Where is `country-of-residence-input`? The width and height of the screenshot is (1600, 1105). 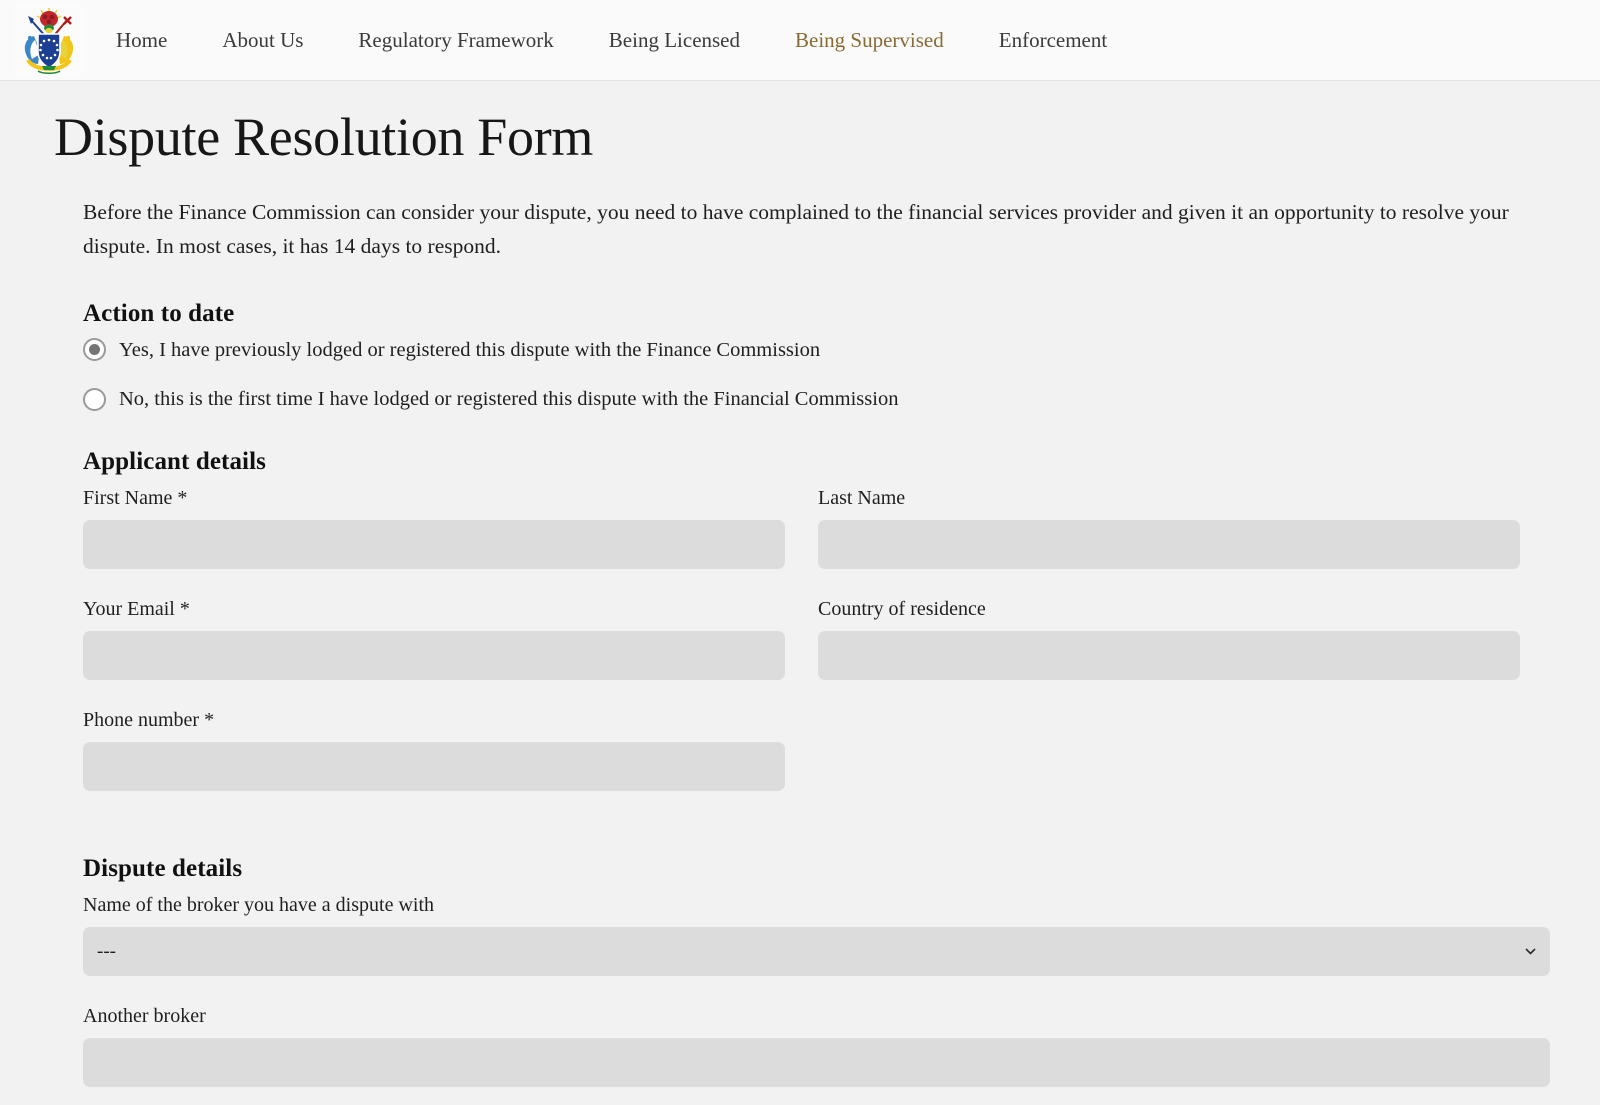 country-of-residence-input is located at coordinates (1169, 655).